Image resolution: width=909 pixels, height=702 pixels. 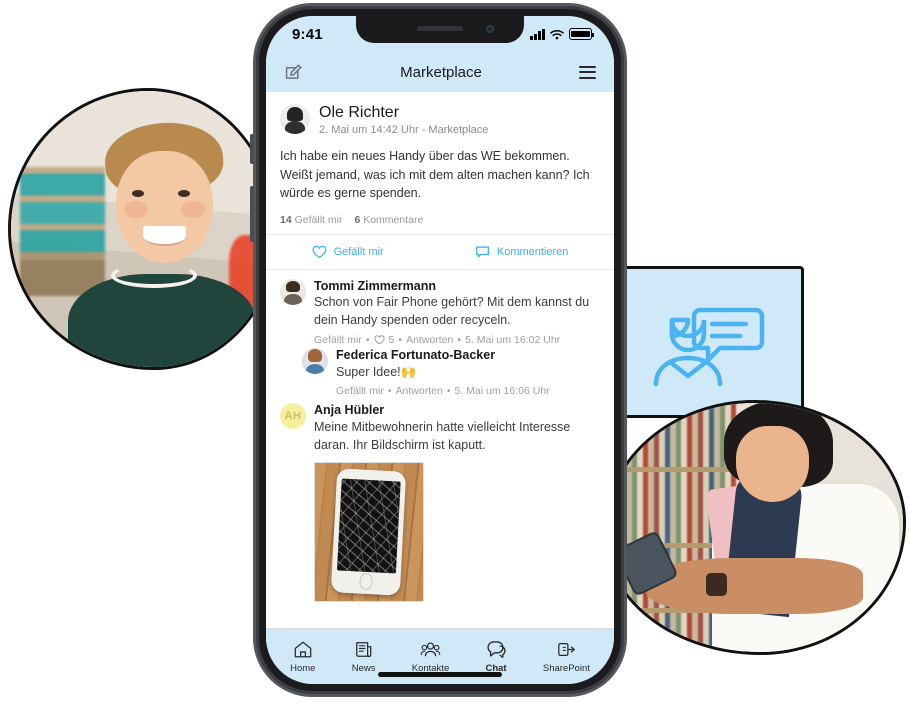 I want to click on tab-label: Home, so click(x=303, y=668).